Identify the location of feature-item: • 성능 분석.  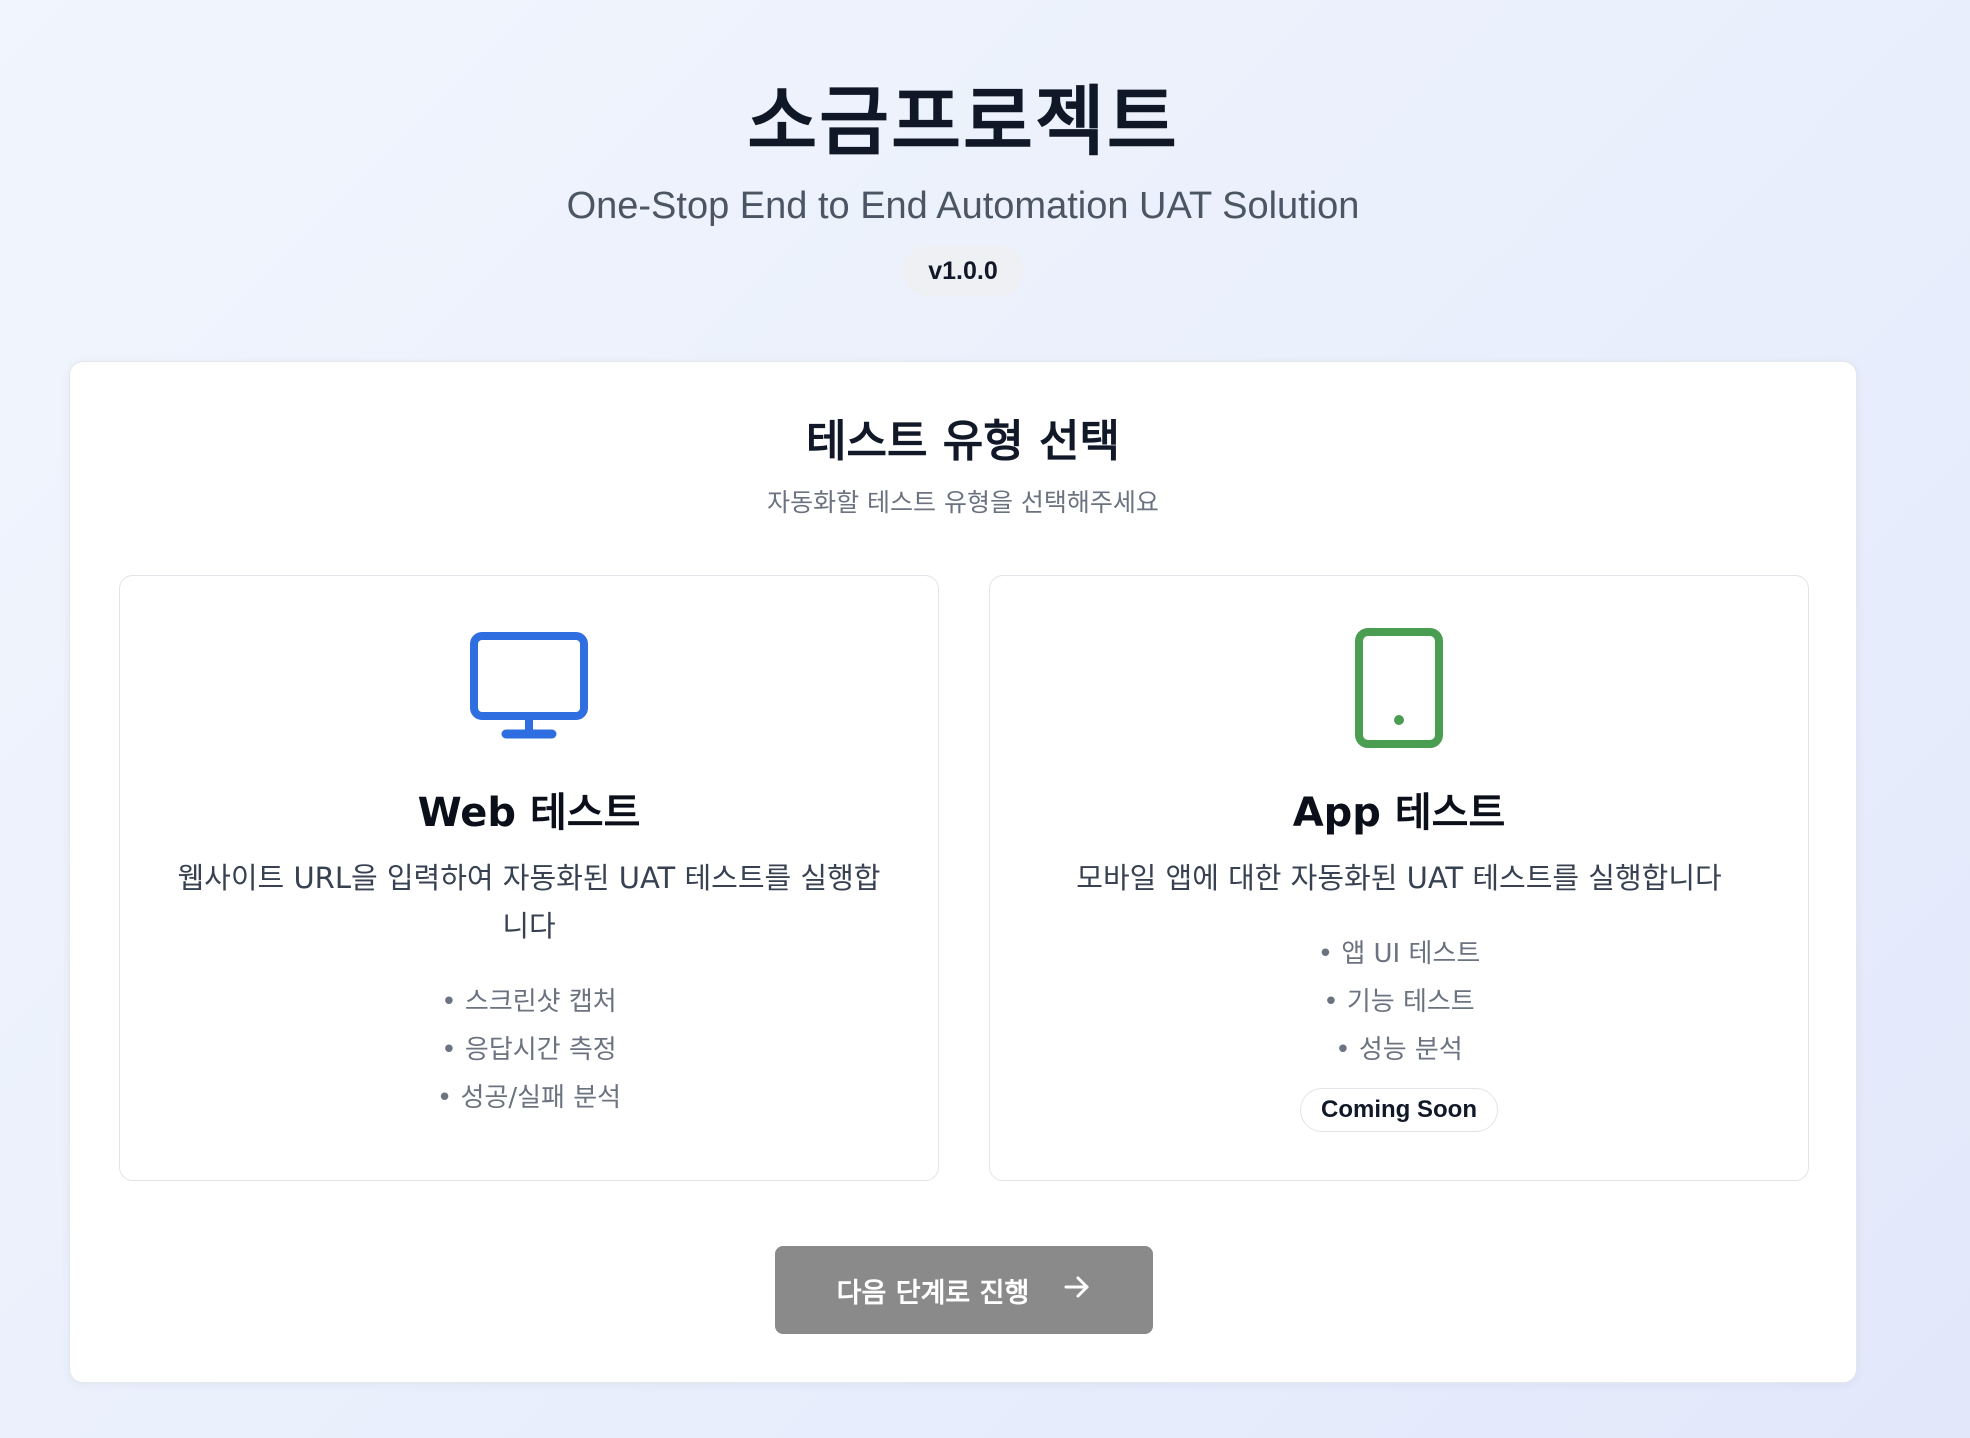
(1399, 1050).